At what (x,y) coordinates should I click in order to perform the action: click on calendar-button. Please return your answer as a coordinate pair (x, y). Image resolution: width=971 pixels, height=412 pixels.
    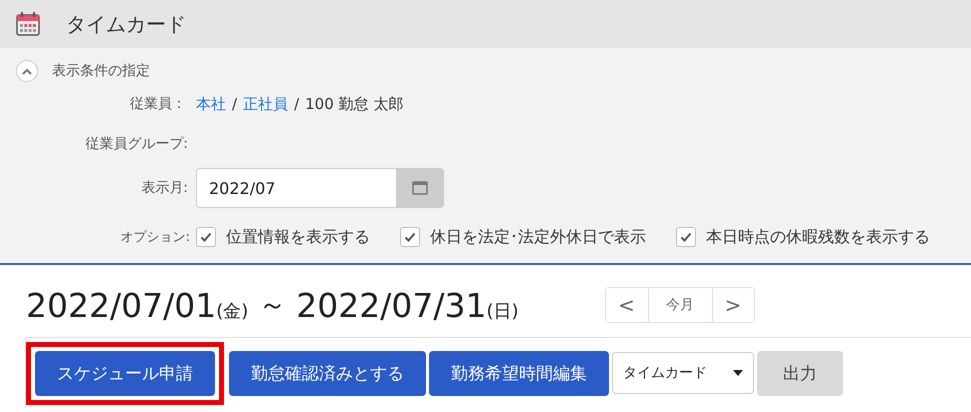
    Looking at the image, I should click on (420, 188).